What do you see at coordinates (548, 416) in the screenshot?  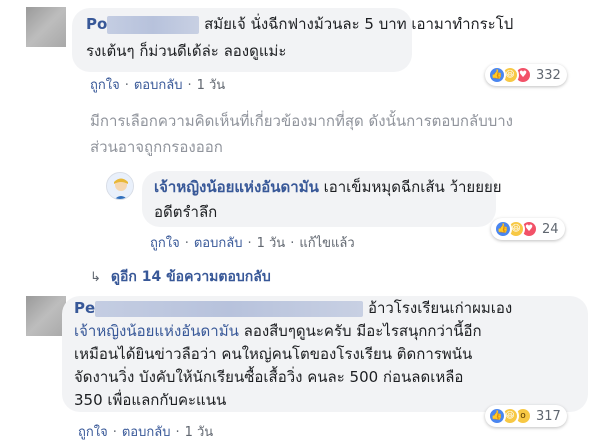 I see `reaction-count: 317` at bounding box center [548, 416].